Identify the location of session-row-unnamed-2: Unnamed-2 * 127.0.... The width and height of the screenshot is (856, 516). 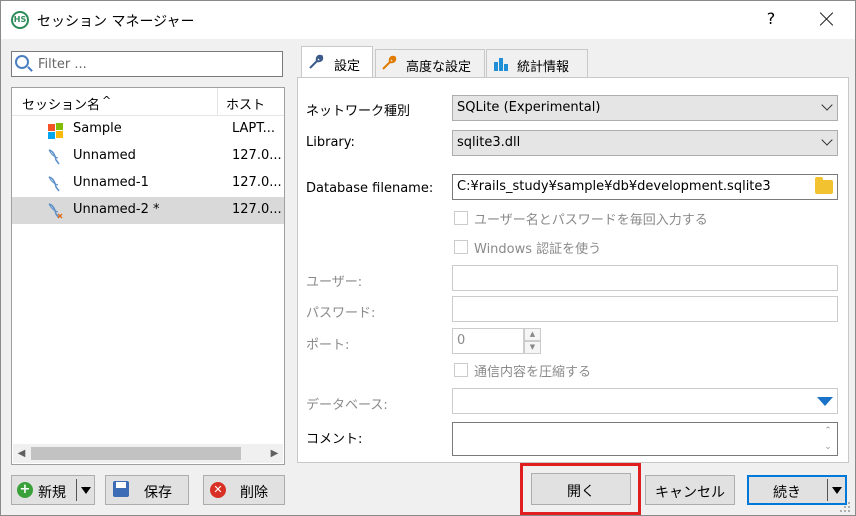
(148, 210).